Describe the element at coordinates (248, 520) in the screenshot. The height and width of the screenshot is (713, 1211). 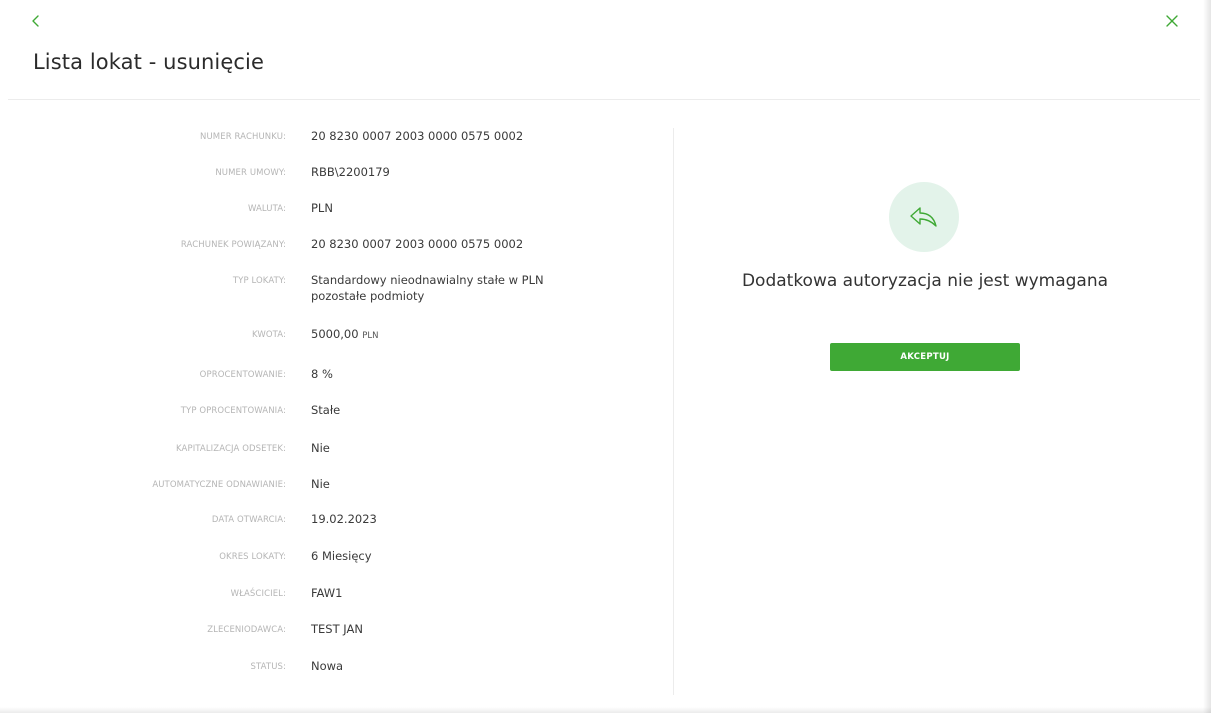
I see `detail-label: DATA OTWARCIA:` at that location.